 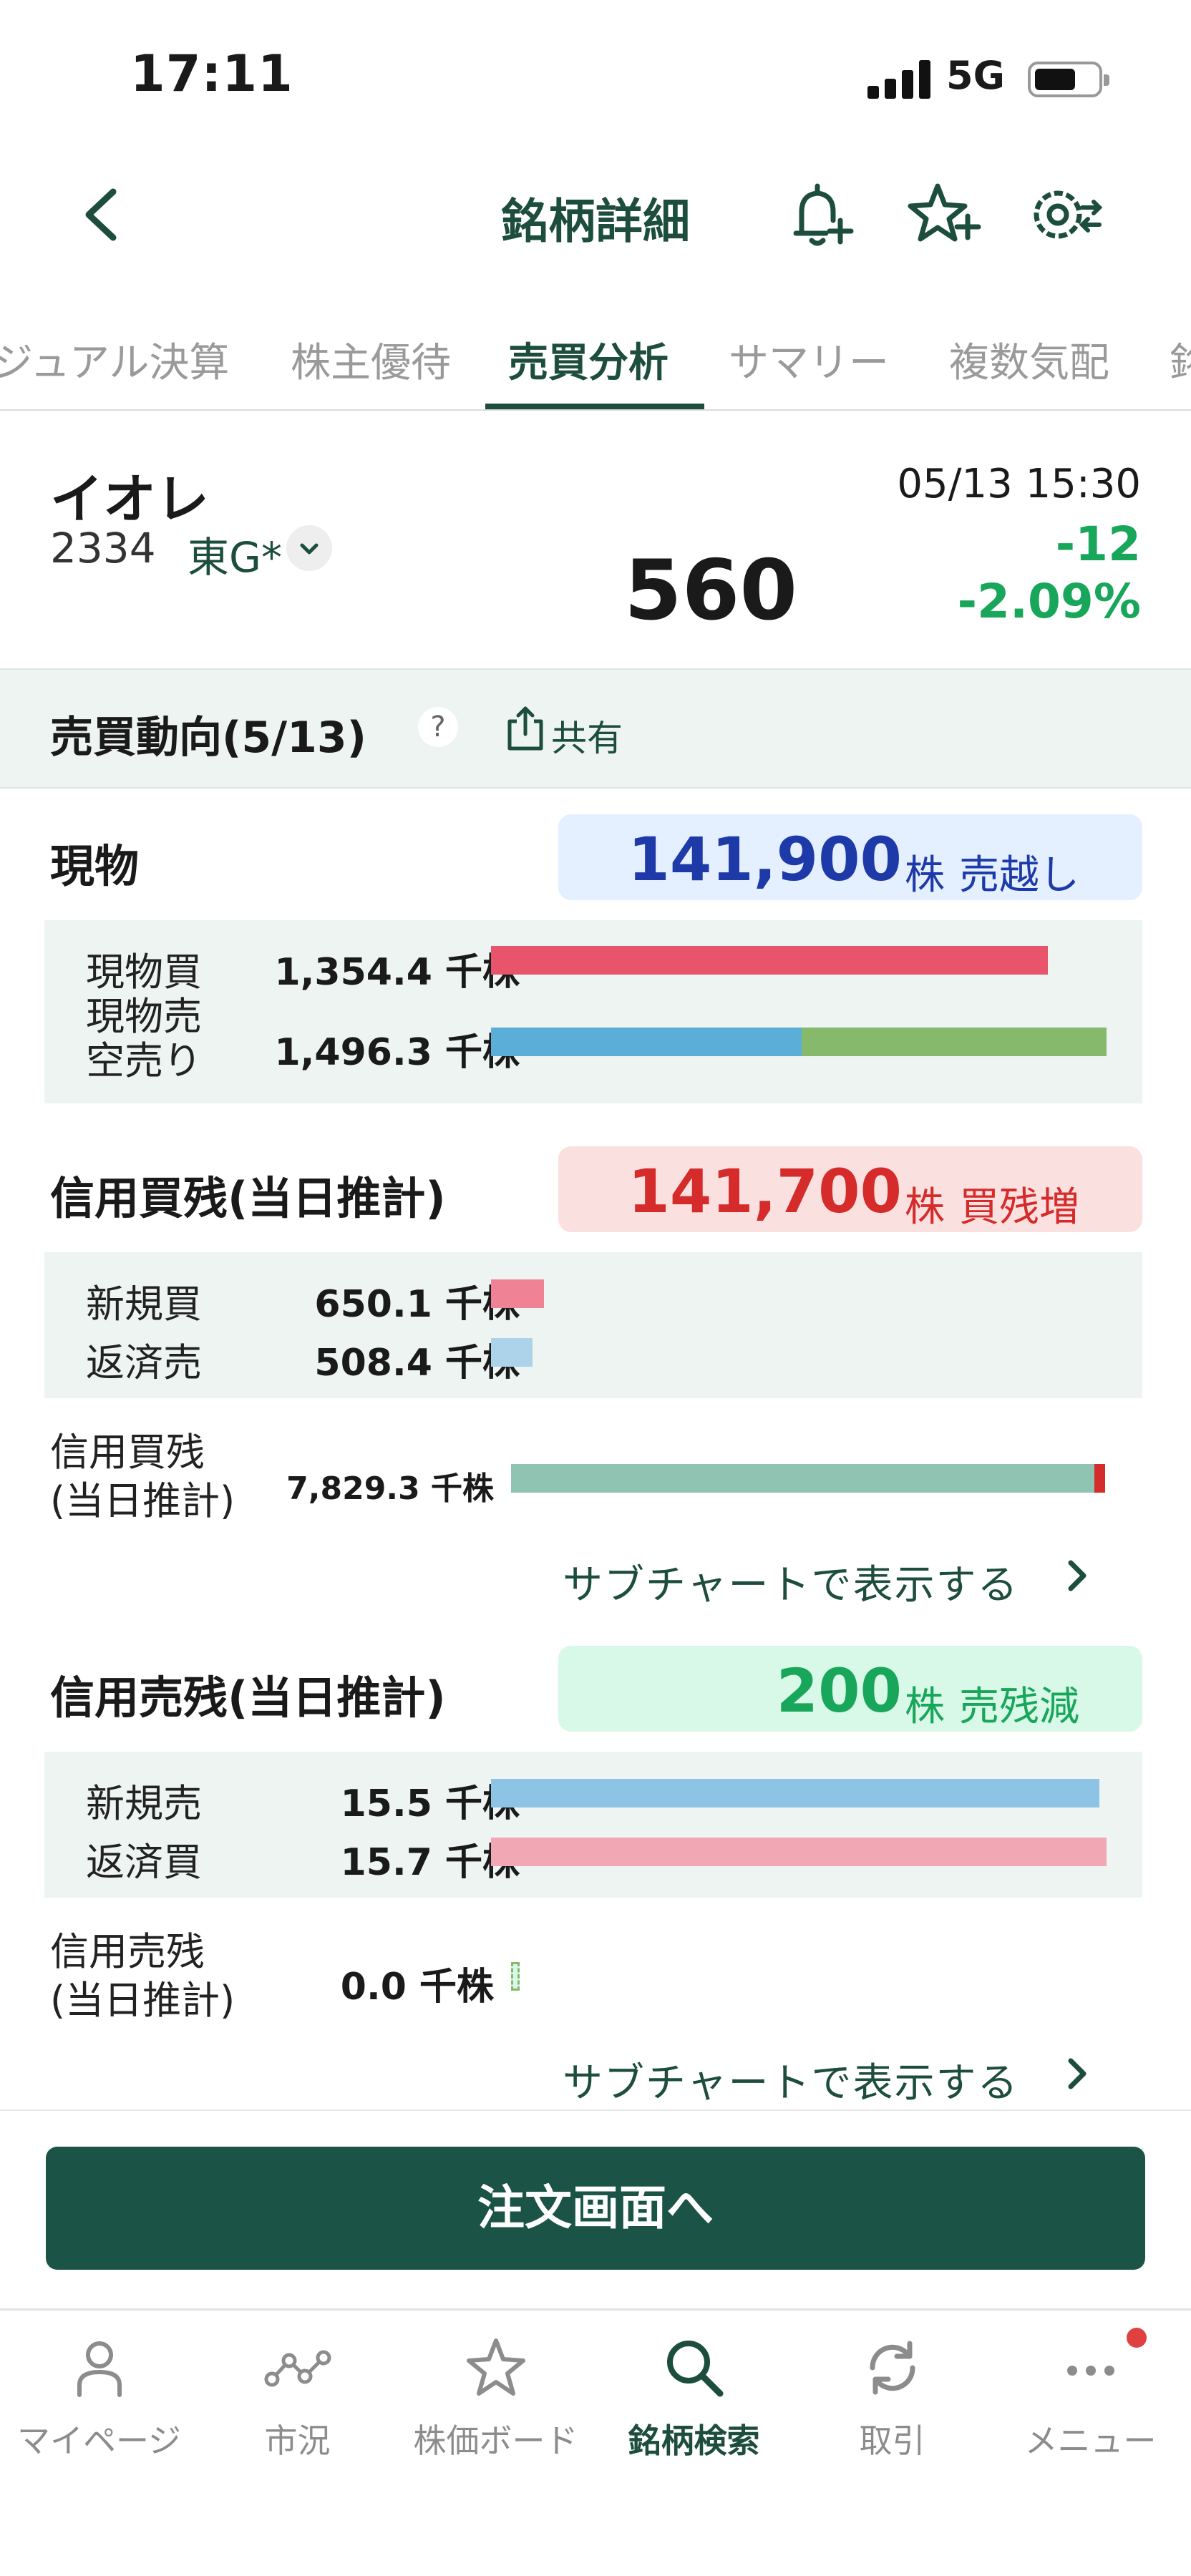 I want to click on spot-title: 現物, so click(x=95, y=866).